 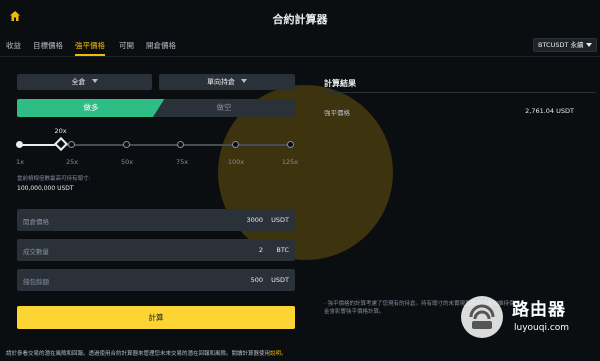 I want to click on liquidation-price-value: 2,761.04 USDT, so click(x=549, y=111).